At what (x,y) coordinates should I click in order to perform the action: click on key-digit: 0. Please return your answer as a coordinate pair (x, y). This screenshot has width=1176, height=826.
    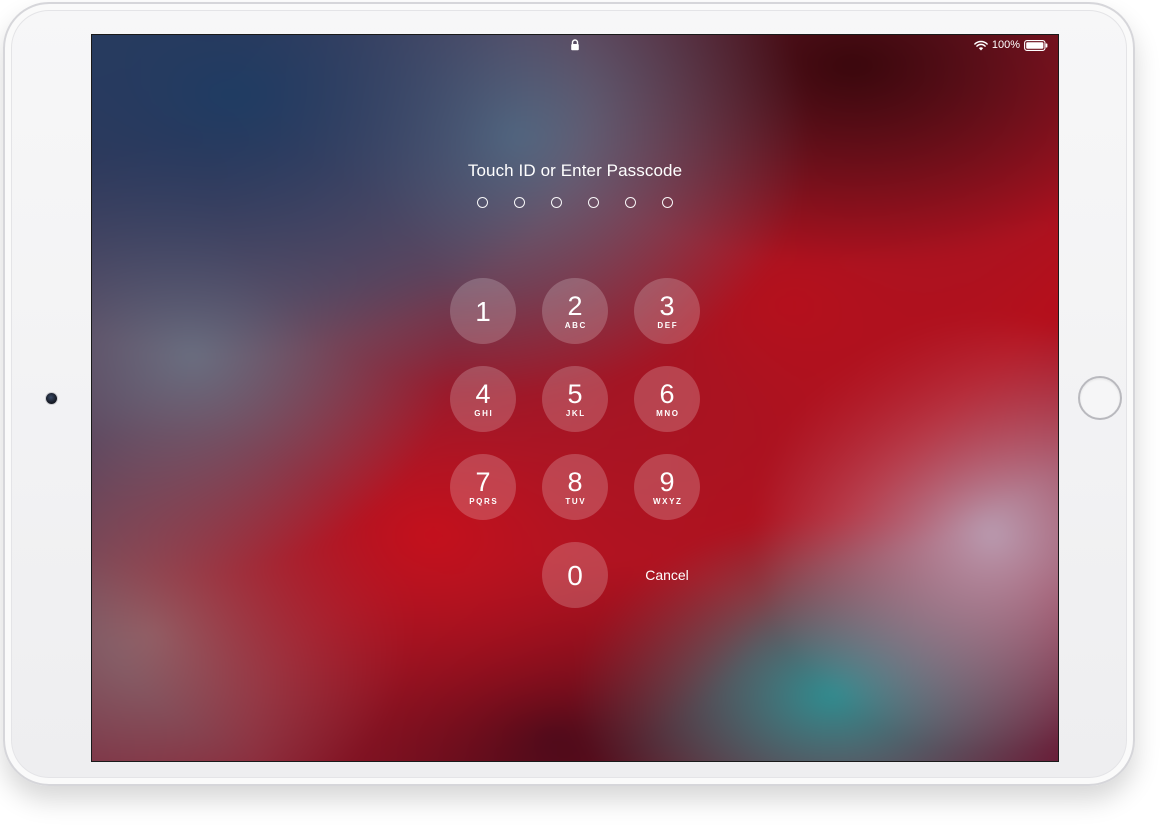
    Looking at the image, I should click on (575, 575).